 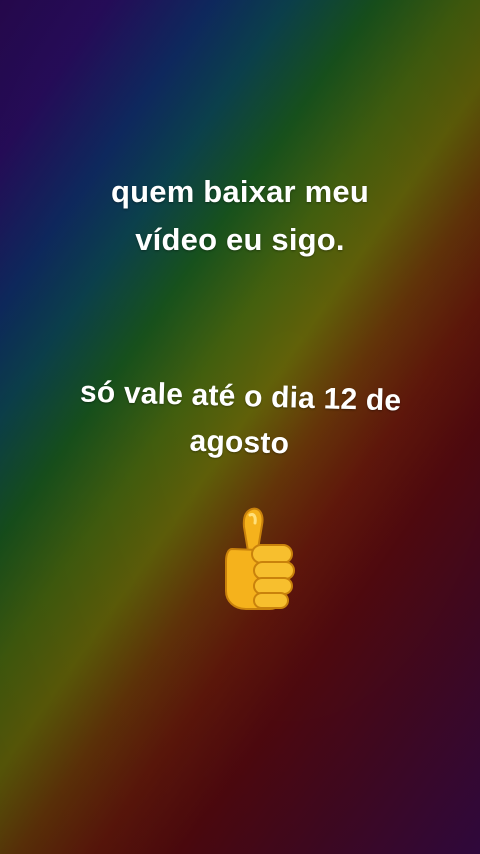 I want to click on caption-line-1: quem baixar meu, so click(x=240, y=191).